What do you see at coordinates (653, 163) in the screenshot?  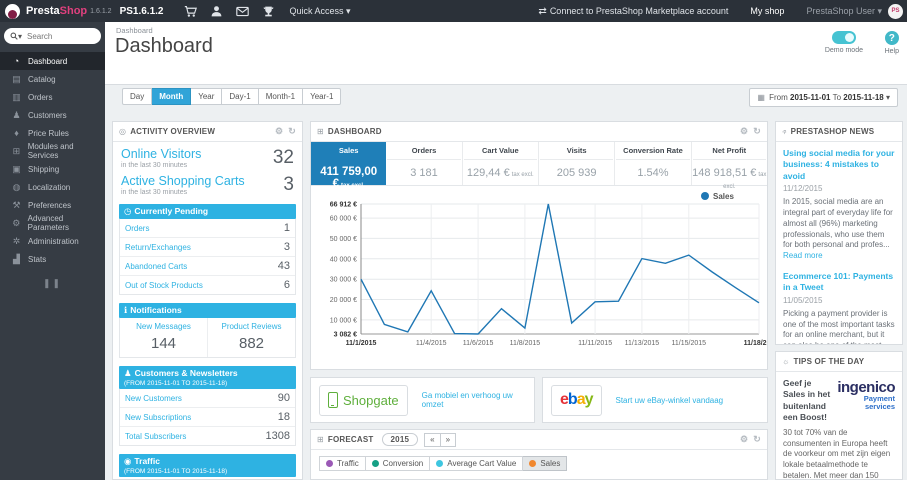 I see `metric-conversion-rate: Conversion Rate 1.54%` at bounding box center [653, 163].